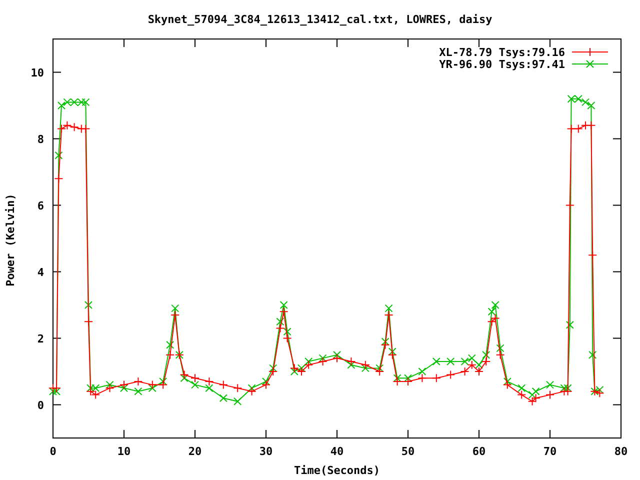 The height and width of the screenshot is (480, 640). I want to click on tick-label: 2, so click(40, 339).